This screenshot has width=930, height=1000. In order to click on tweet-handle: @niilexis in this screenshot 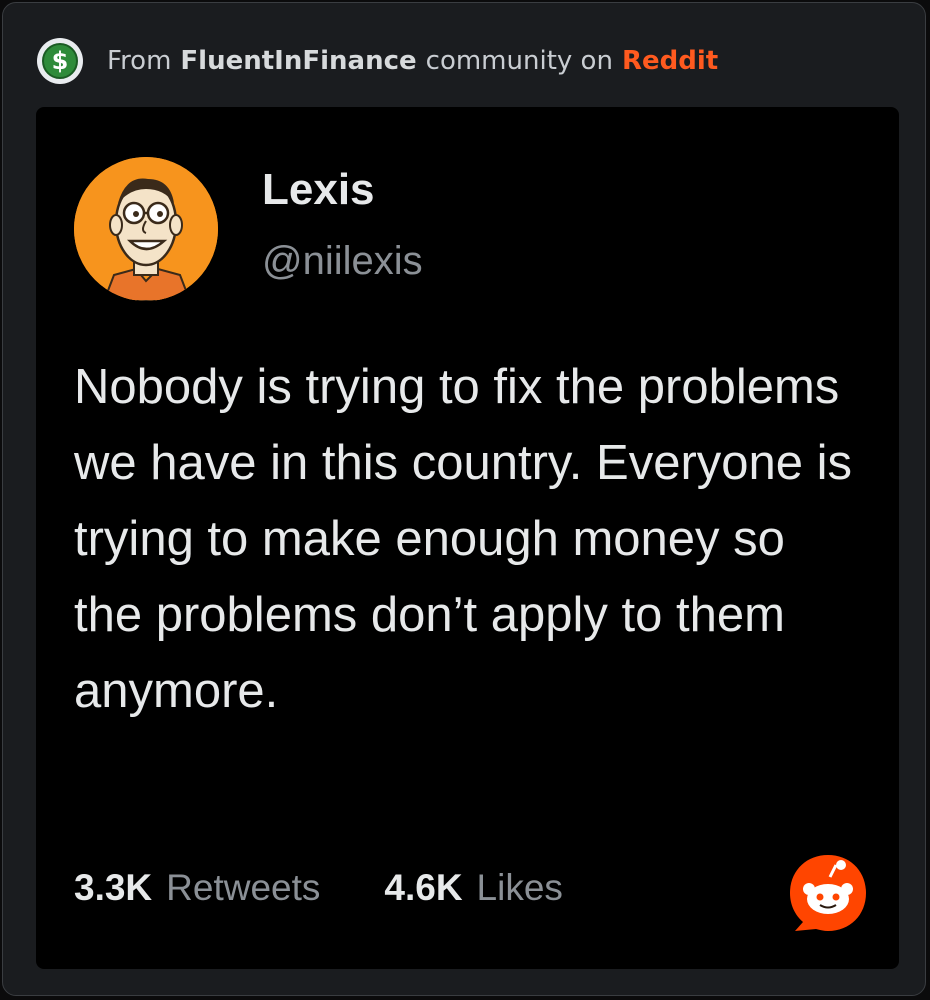, I will do `click(342, 261)`.